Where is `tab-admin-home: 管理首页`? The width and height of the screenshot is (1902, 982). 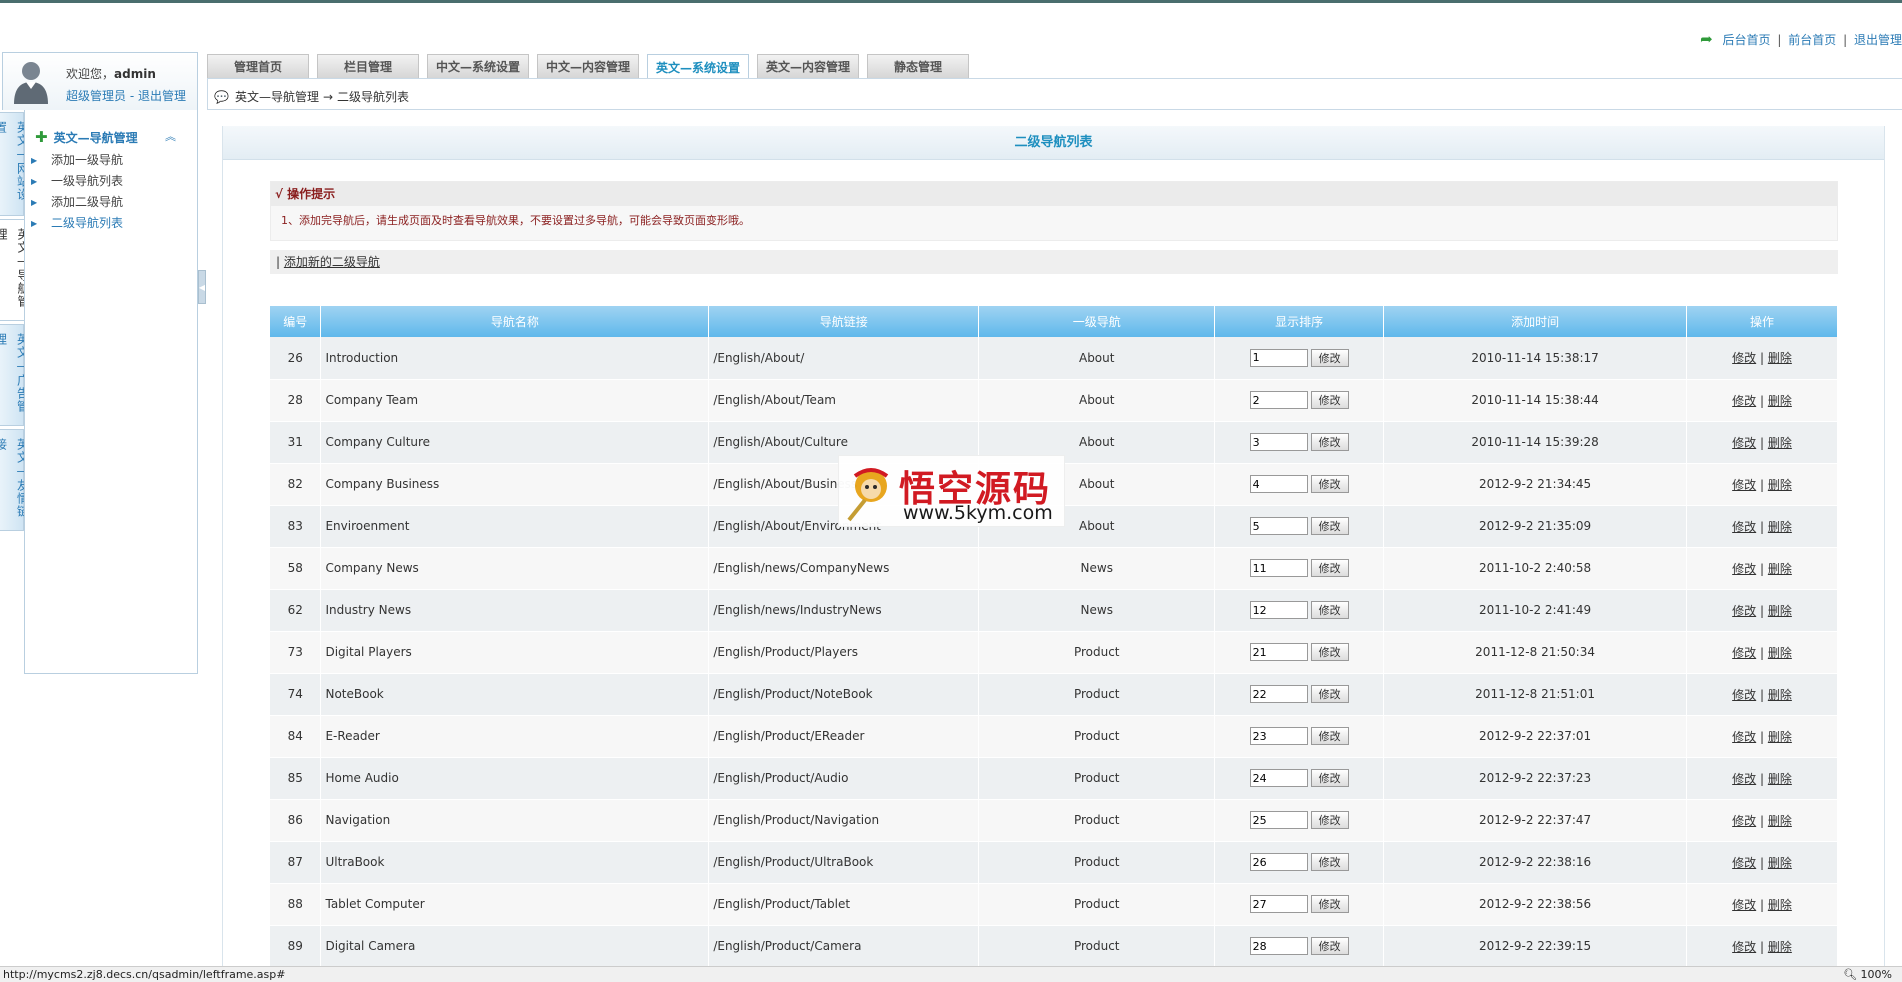 tab-admin-home: 管理首页 is located at coordinates (258, 66).